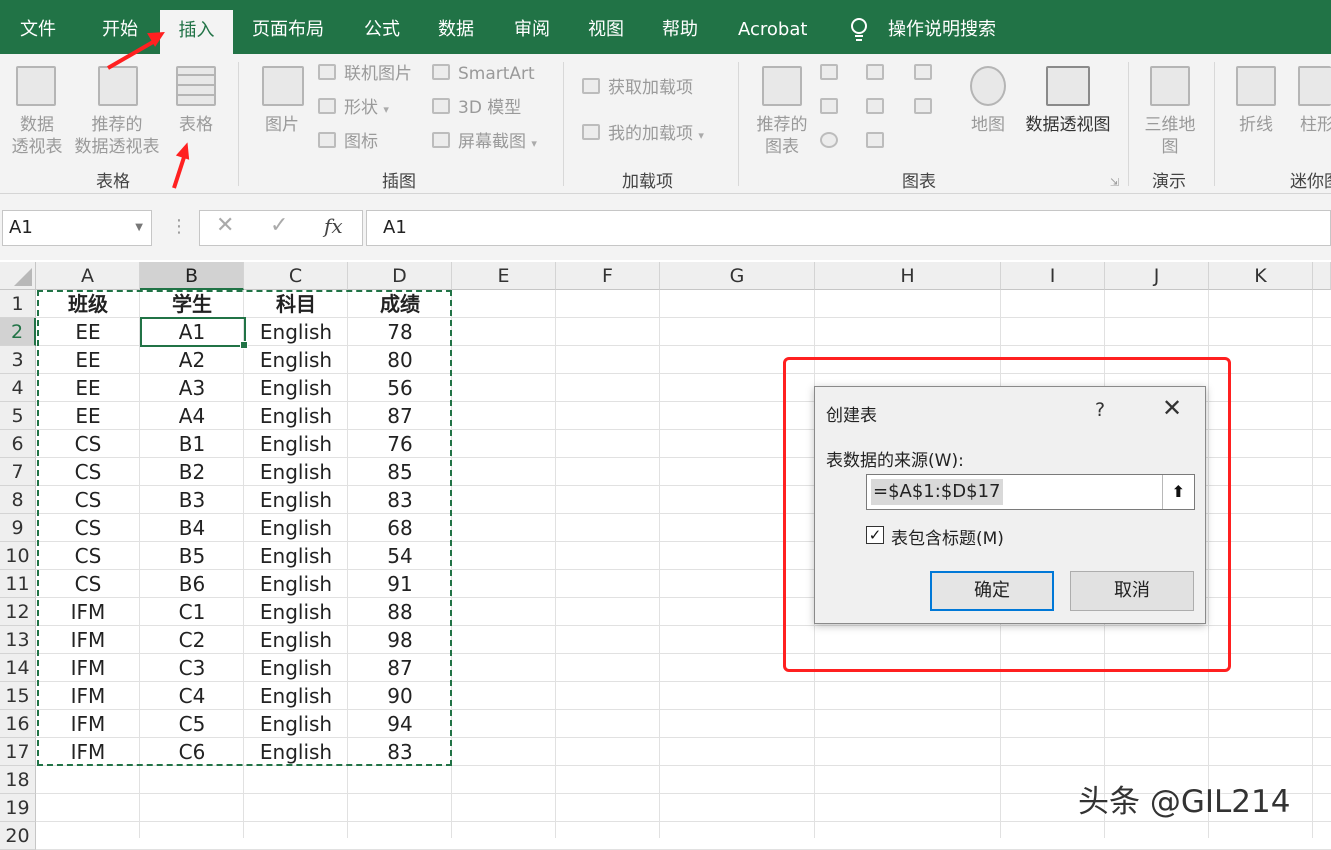 Image resolution: width=1331 pixels, height=850 pixels. What do you see at coordinates (333, 226) in the screenshot?
I see `insert-function-icon: fx` at bounding box center [333, 226].